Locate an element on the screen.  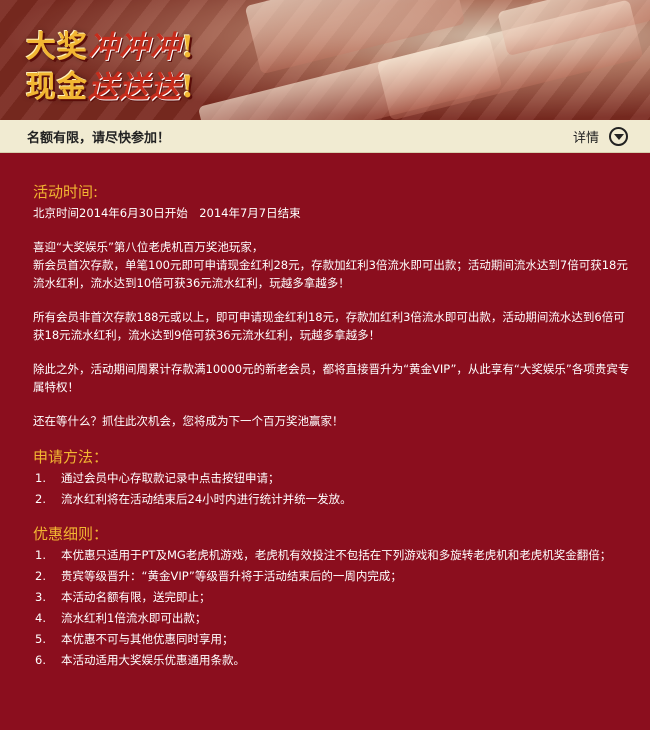
banner-headline-1: 大奖冲冲冲! is located at coordinates (111, 47).